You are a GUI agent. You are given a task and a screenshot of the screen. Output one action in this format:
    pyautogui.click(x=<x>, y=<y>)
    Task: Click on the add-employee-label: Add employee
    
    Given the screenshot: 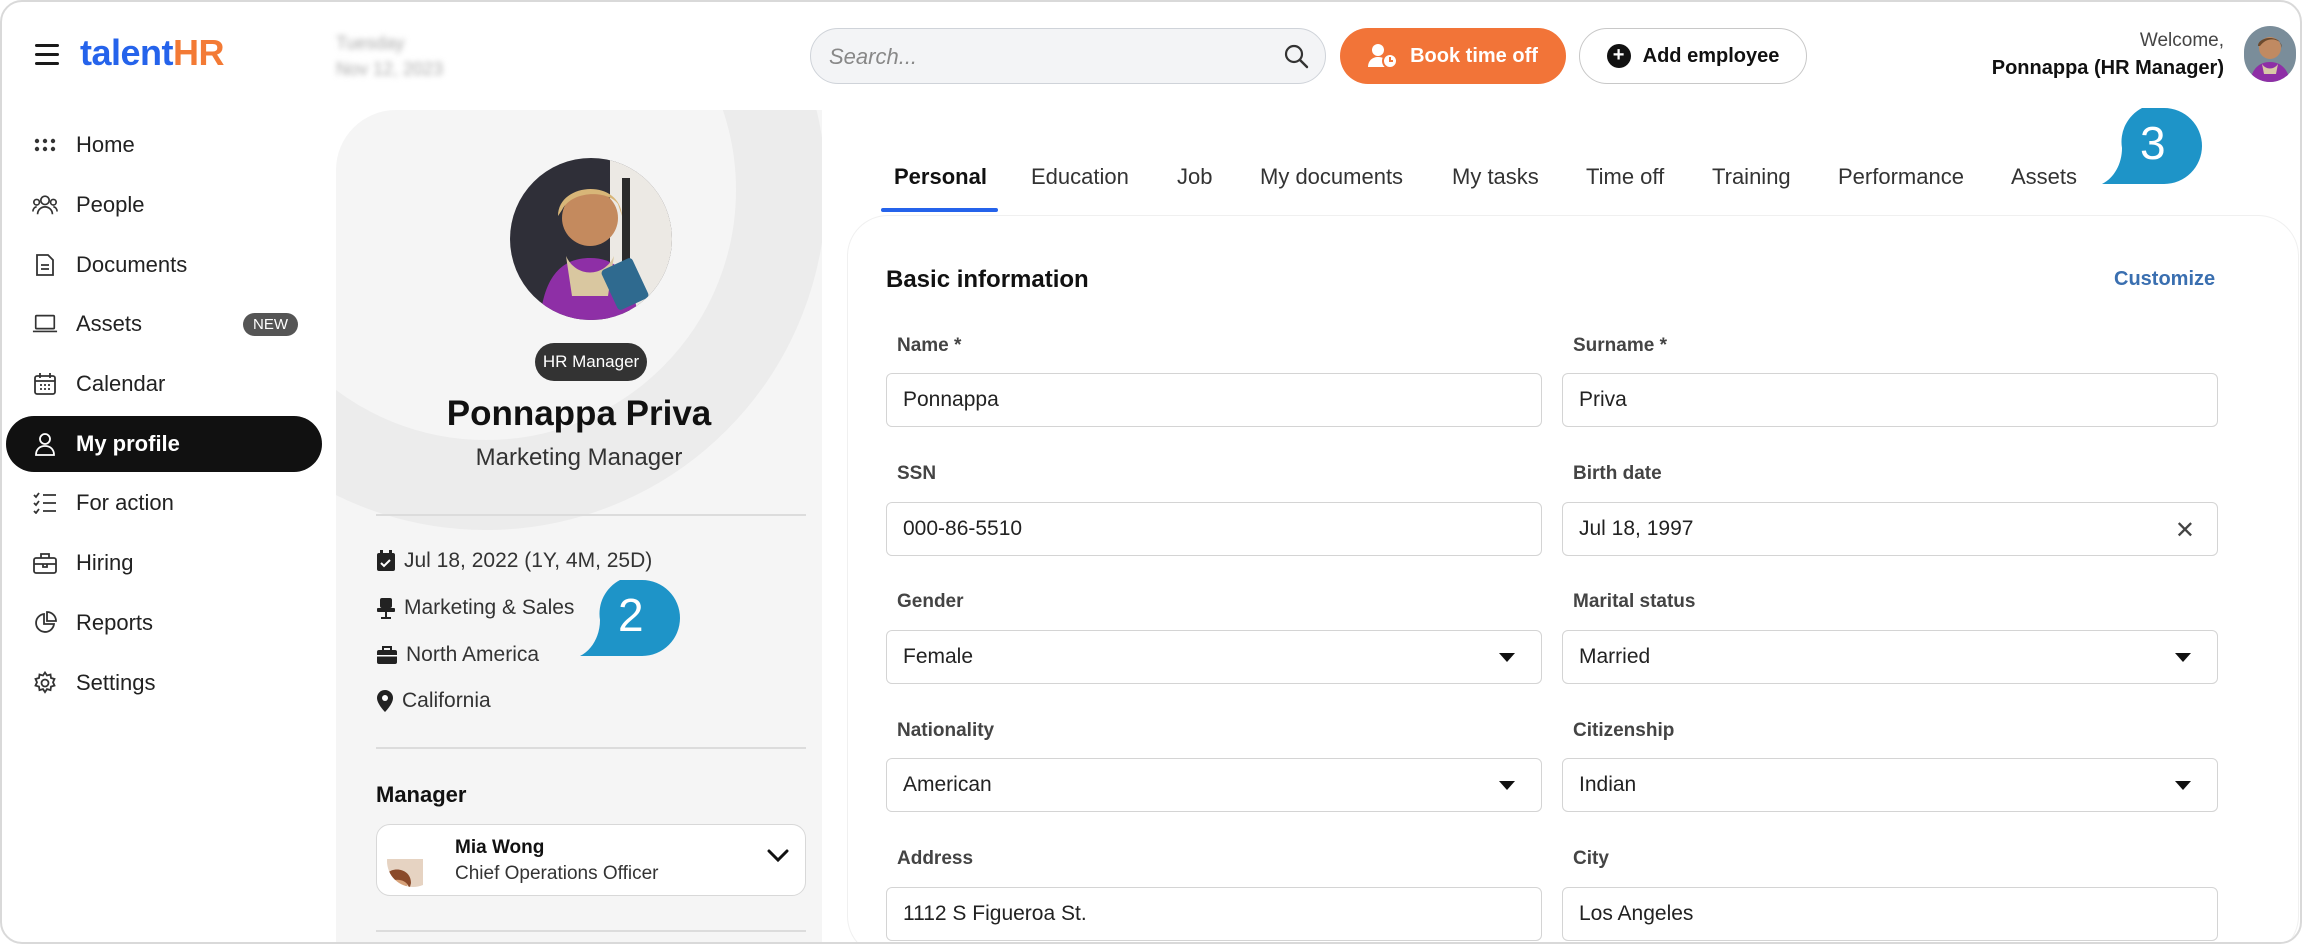 What is the action you would take?
    pyautogui.click(x=1711, y=55)
    